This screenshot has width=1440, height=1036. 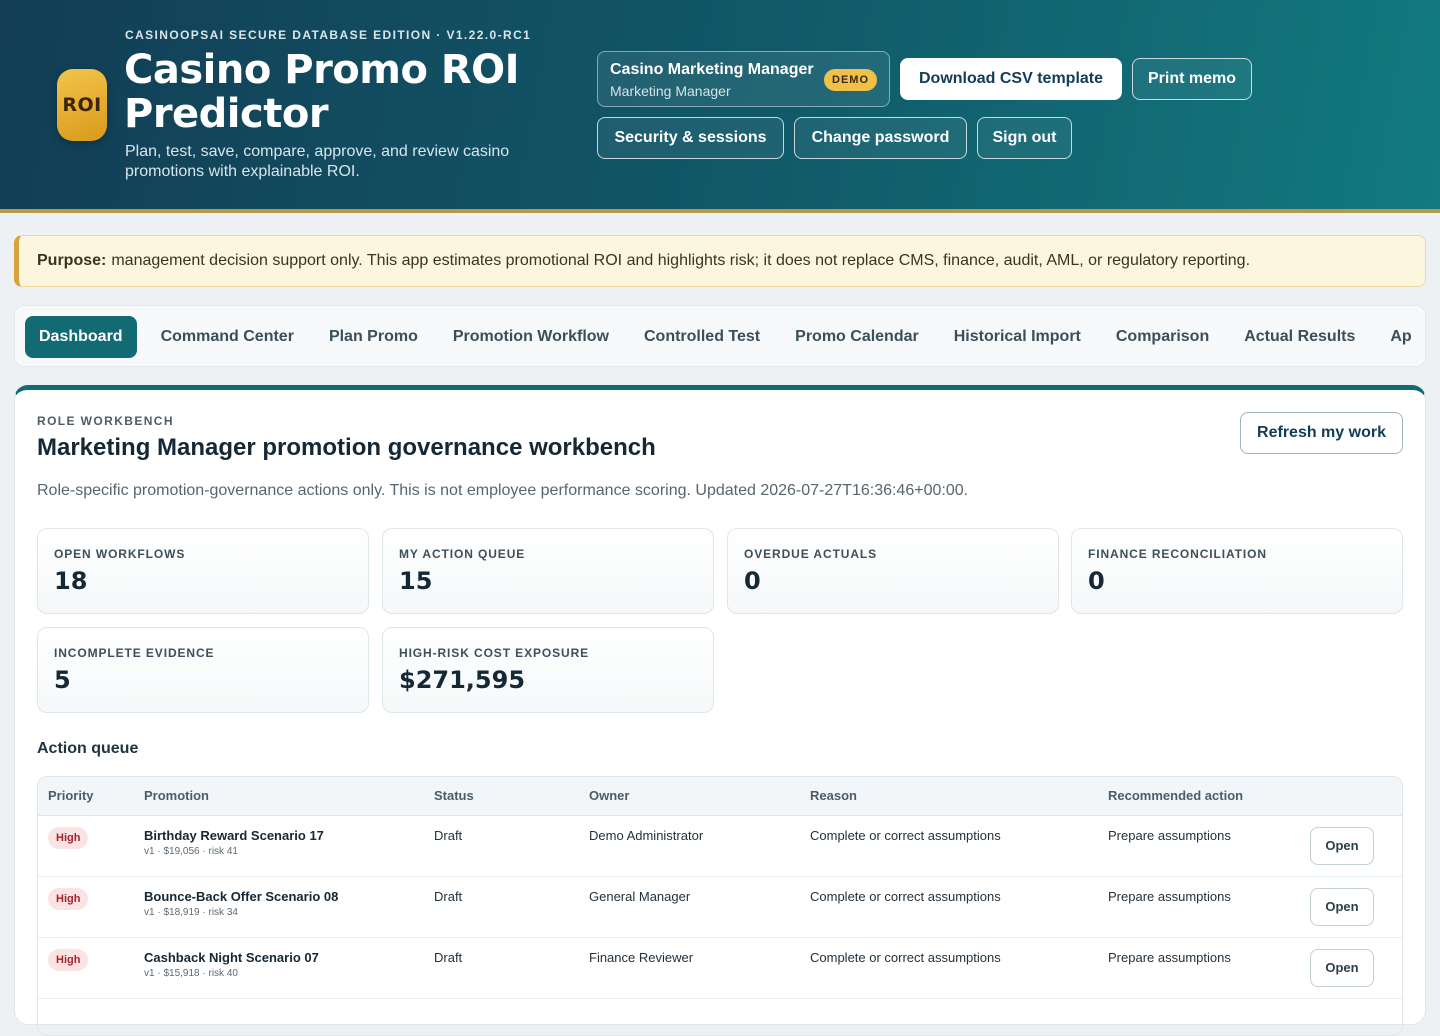 What do you see at coordinates (689, 907) in the screenshot?
I see `owner-cell: General Manager` at bounding box center [689, 907].